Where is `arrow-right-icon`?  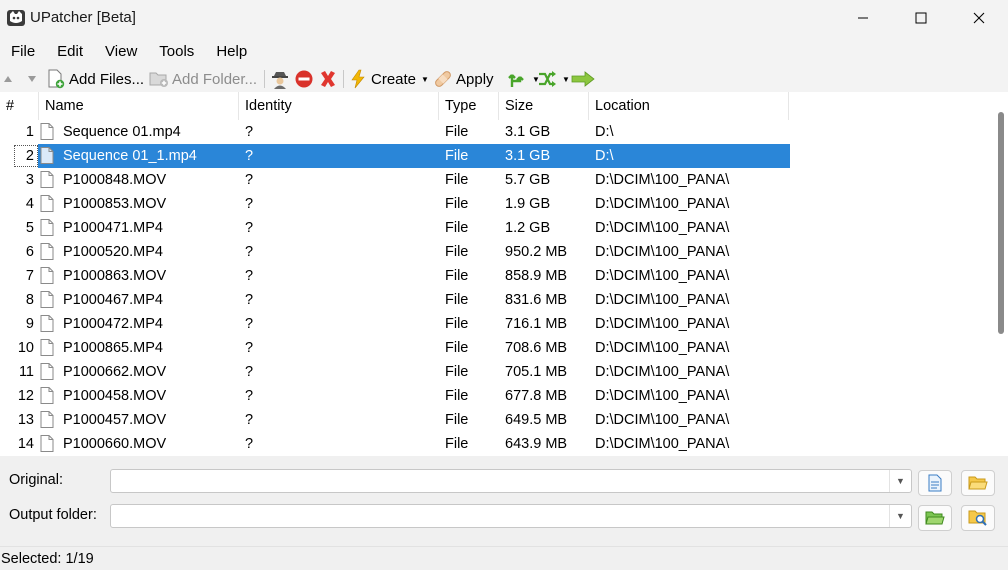
arrow-right-icon is located at coordinates (583, 79).